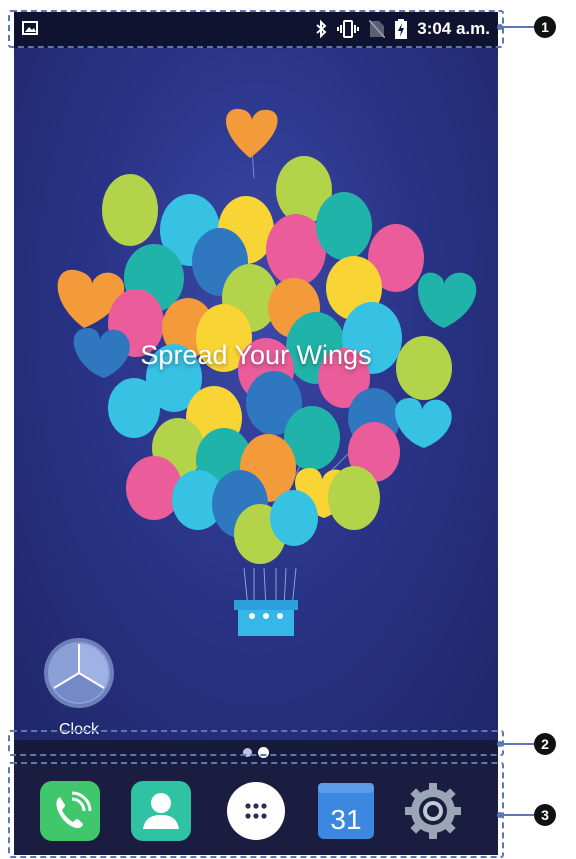 The height and width of the screenshot is (859, 576). Describe the element at coordinates (79, 673) in the screenshot. I see `clock-icon` at that location.